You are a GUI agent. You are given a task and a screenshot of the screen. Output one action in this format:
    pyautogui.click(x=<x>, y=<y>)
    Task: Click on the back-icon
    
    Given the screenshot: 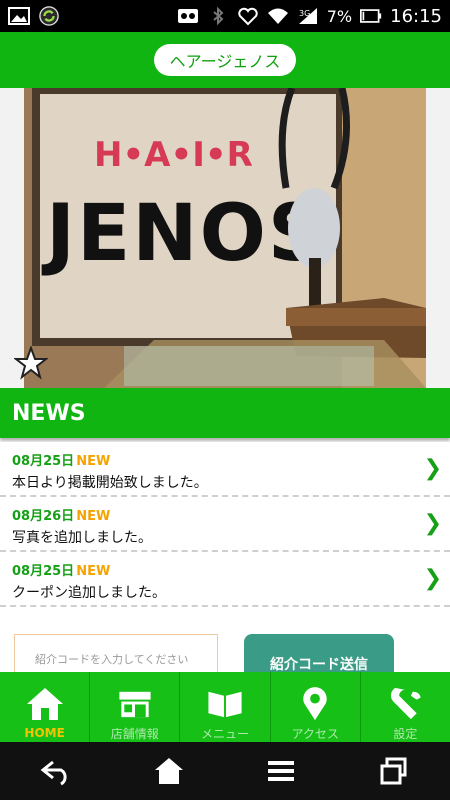 What is the action you would take?
    pyautogui.click(x=56, y=771)
    